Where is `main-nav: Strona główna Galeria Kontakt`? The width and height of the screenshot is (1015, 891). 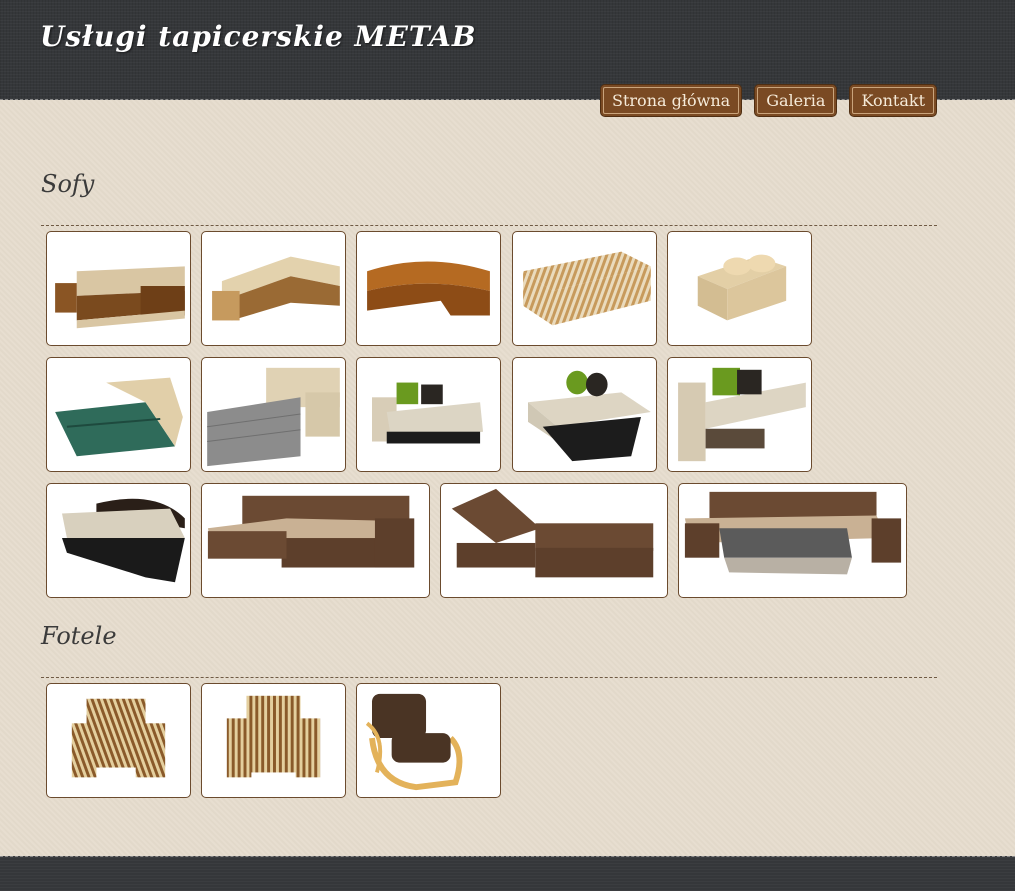
main-nav: Strona główna Galeria Kontakt is located at coordinates (768, 100).